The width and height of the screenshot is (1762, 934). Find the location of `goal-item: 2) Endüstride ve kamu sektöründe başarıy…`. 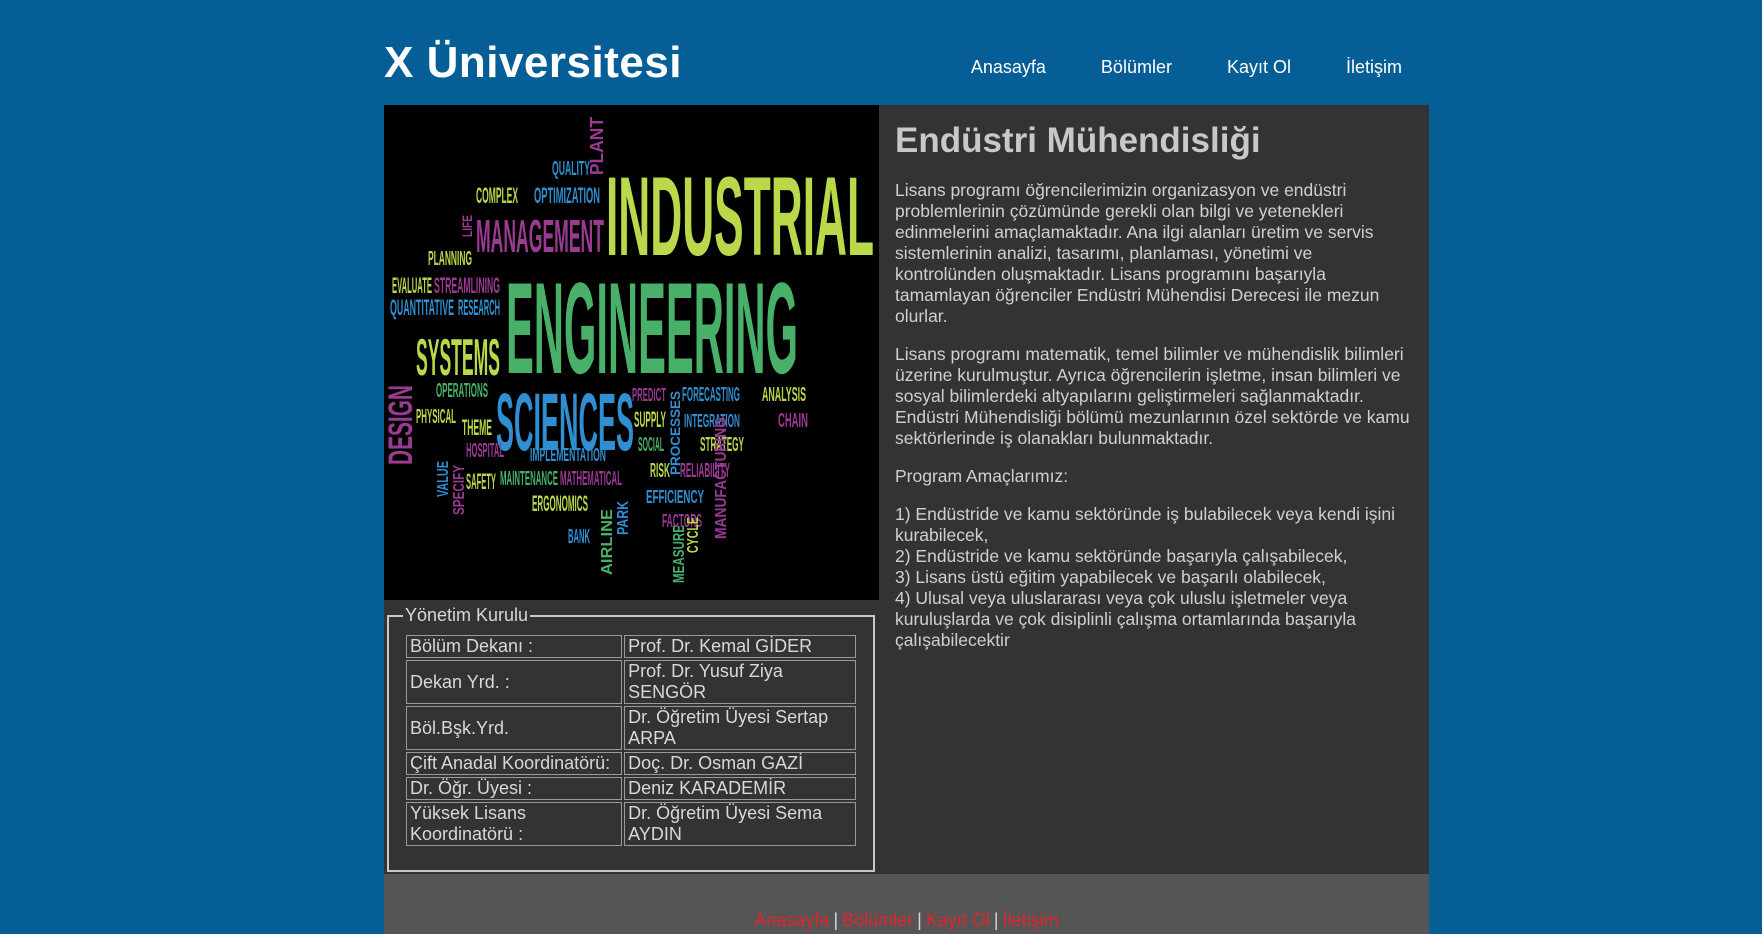

goal-item: 2) Endüstride ve kamu sektöründe başarıy… is located at coordinates (1121, 556).